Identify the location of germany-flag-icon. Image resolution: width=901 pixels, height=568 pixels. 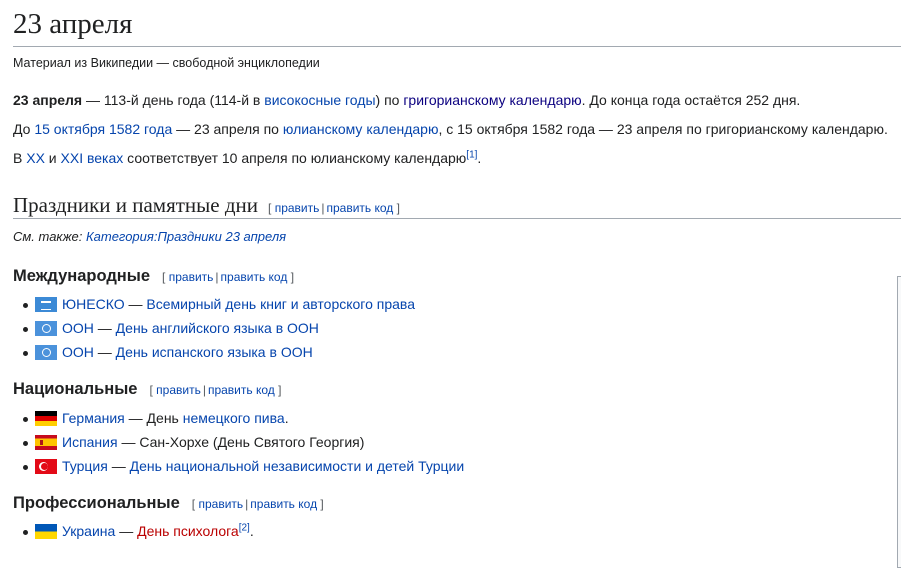
(46, 418).